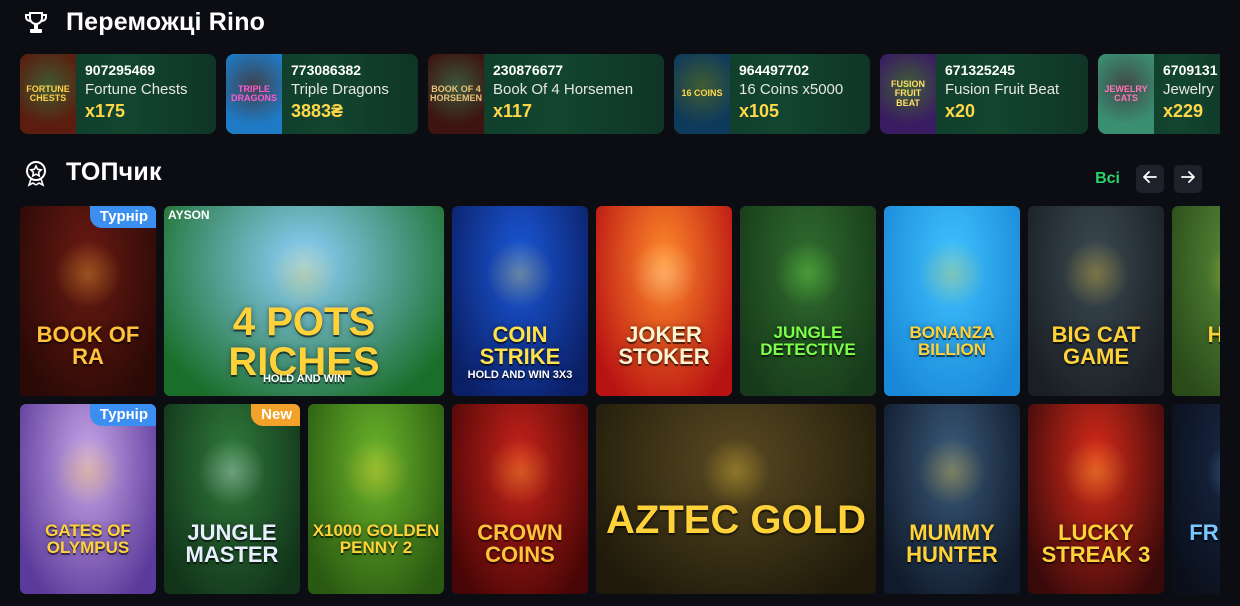 The height and width of the screenshot is (606, 1240). What do you see at coordinates (122, 415) in the screenshot?
I see `game-badge: Турнір` at bounding box center [122, 415].